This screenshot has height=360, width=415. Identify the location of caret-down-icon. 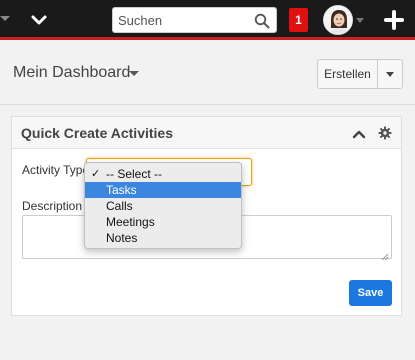
(5, 18).